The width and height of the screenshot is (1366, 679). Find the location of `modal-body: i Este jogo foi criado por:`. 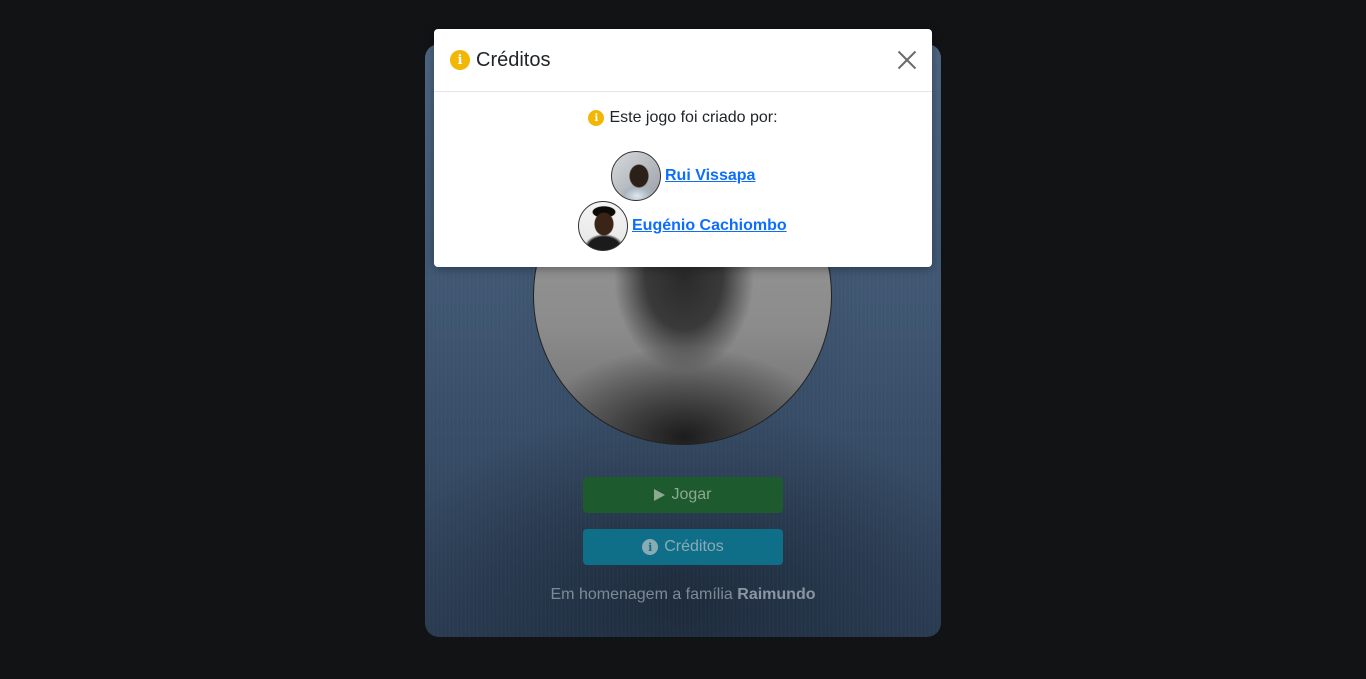

modal-body: i Este jogo foi criado por: is located at coordinates (683, 118).